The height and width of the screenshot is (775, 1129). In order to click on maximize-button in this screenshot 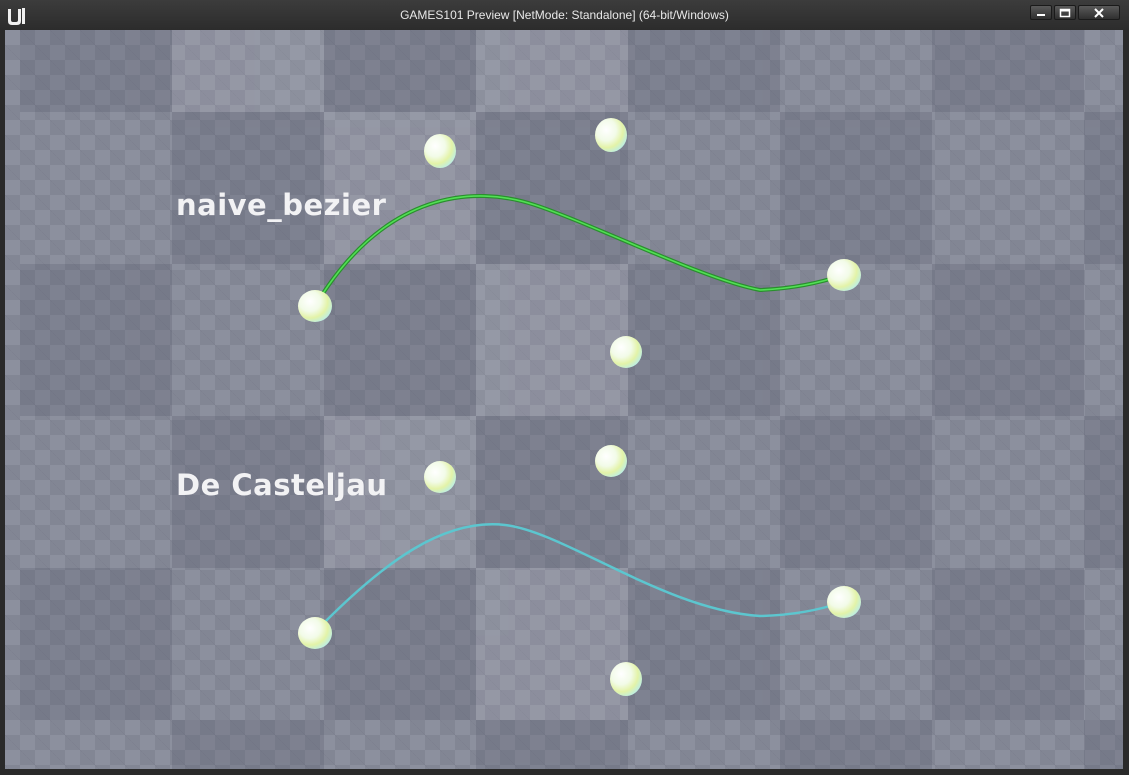, I will do `click(1065, 12)`.